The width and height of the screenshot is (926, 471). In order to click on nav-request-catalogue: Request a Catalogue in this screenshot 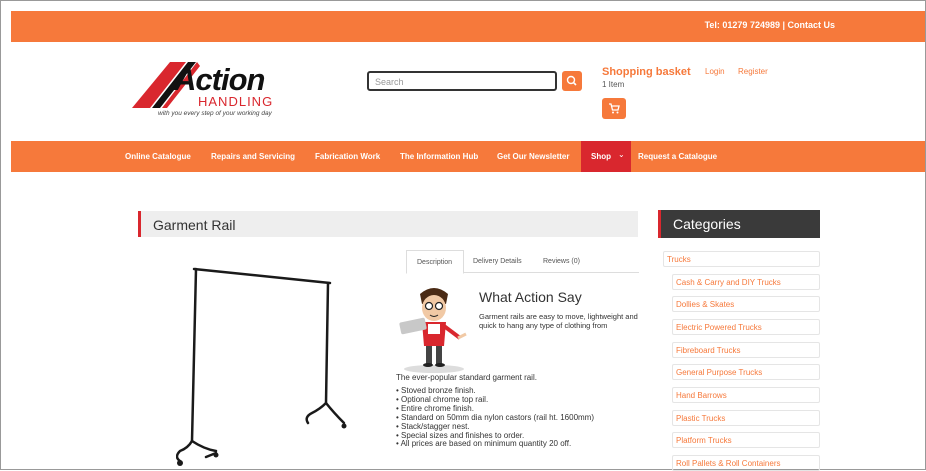, I will do `click(677, 156)`.